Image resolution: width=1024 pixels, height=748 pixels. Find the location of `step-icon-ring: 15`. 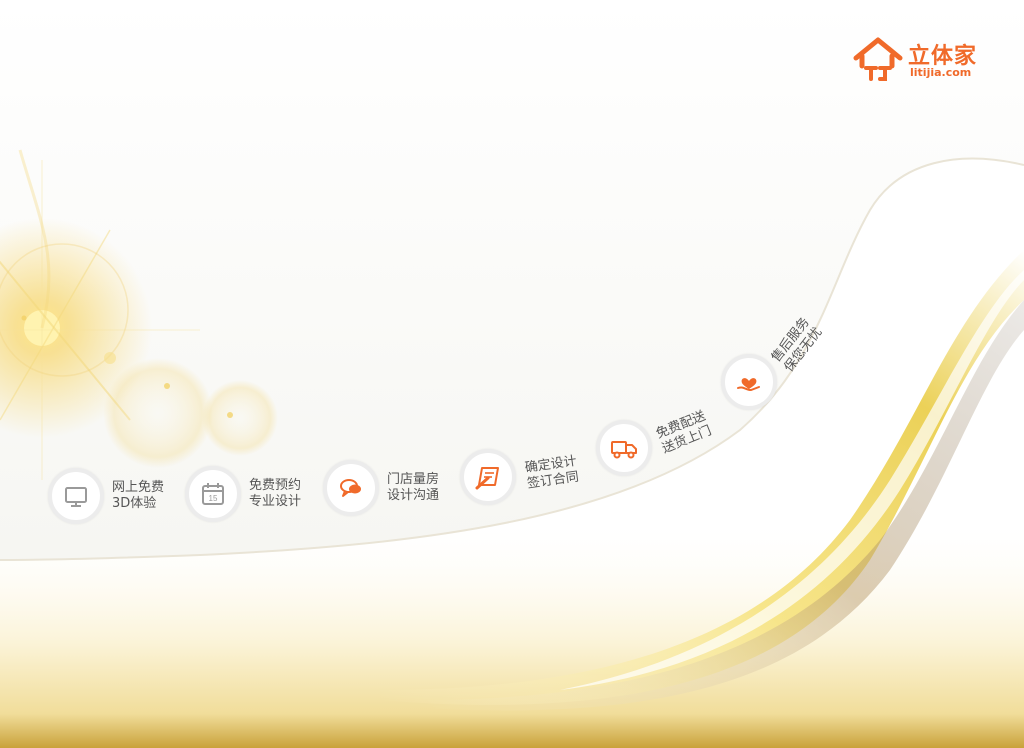

step-icon-ring: 15 is located at coordinates (213, 494).